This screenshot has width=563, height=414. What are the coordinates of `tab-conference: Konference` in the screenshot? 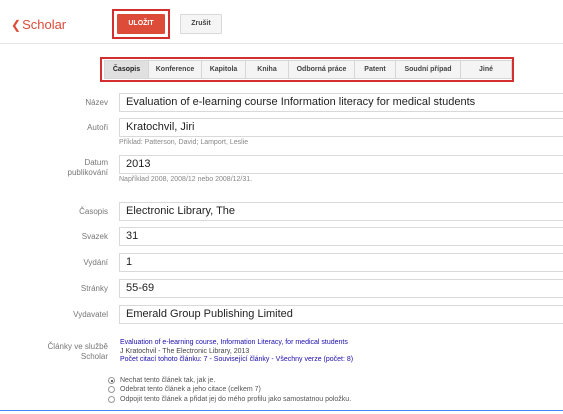 It's located at (175, 69).